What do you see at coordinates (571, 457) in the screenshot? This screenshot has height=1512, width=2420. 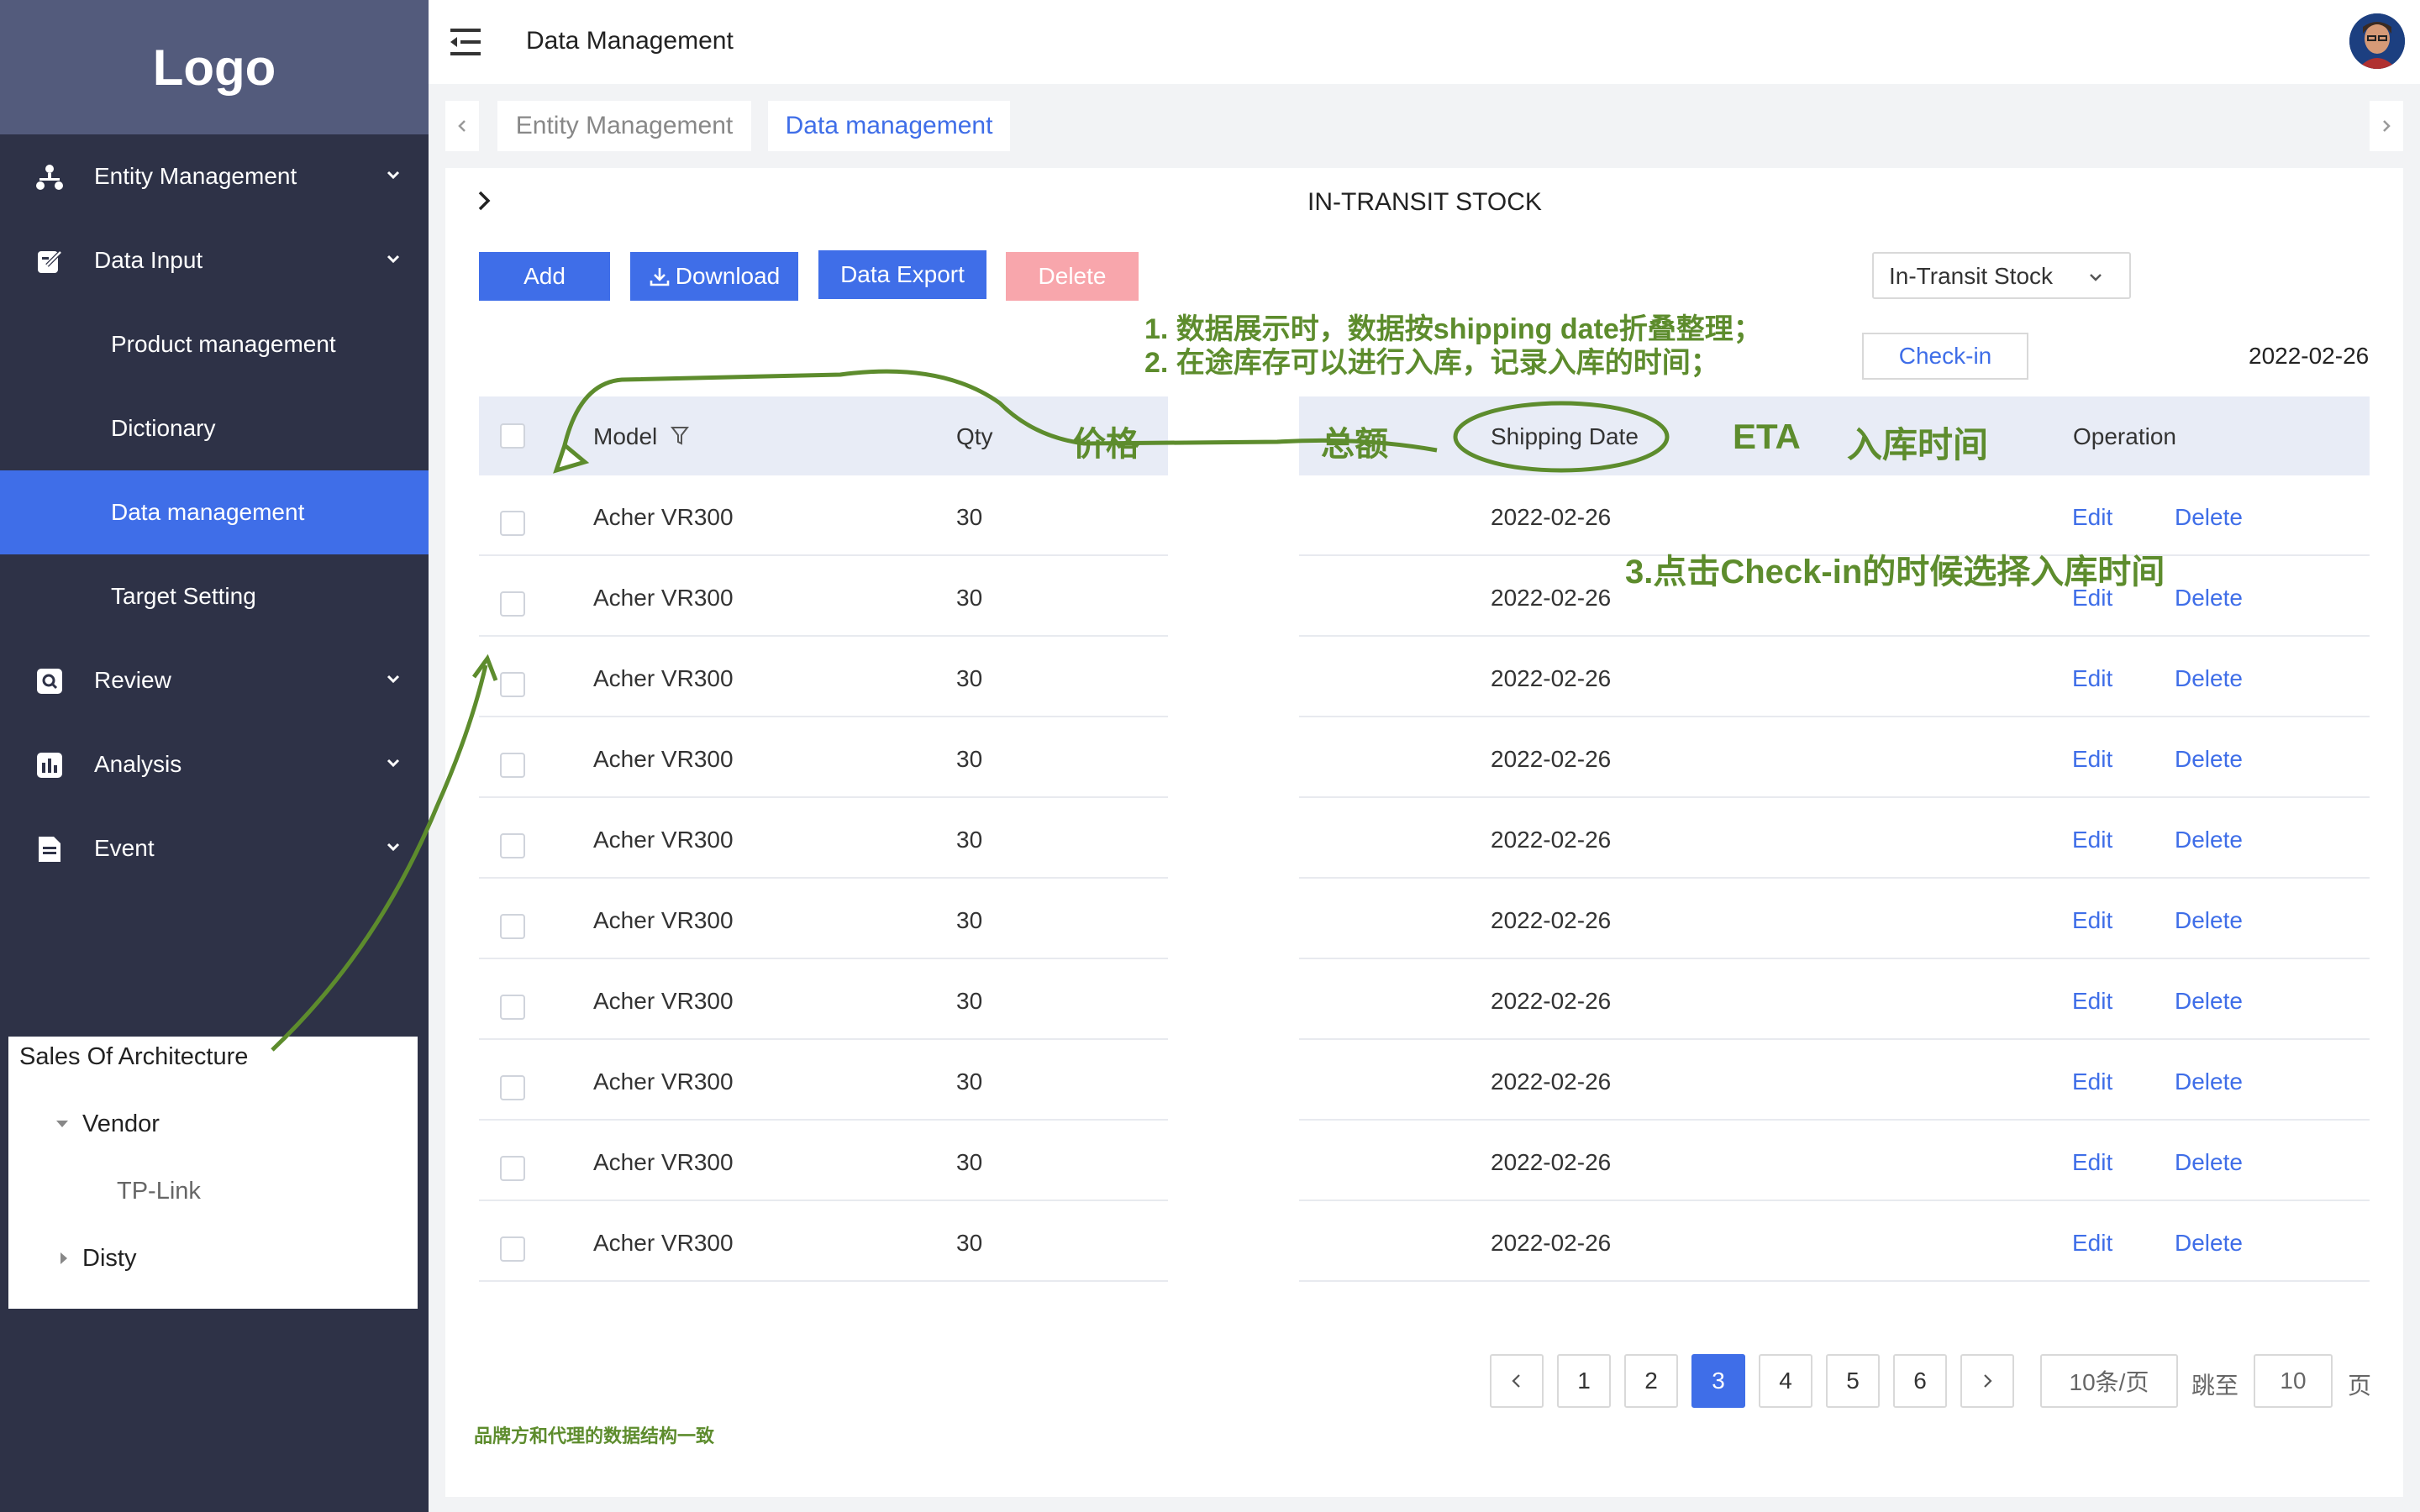 I see `annotation-arrowhead` at bounding box center [571, 457].